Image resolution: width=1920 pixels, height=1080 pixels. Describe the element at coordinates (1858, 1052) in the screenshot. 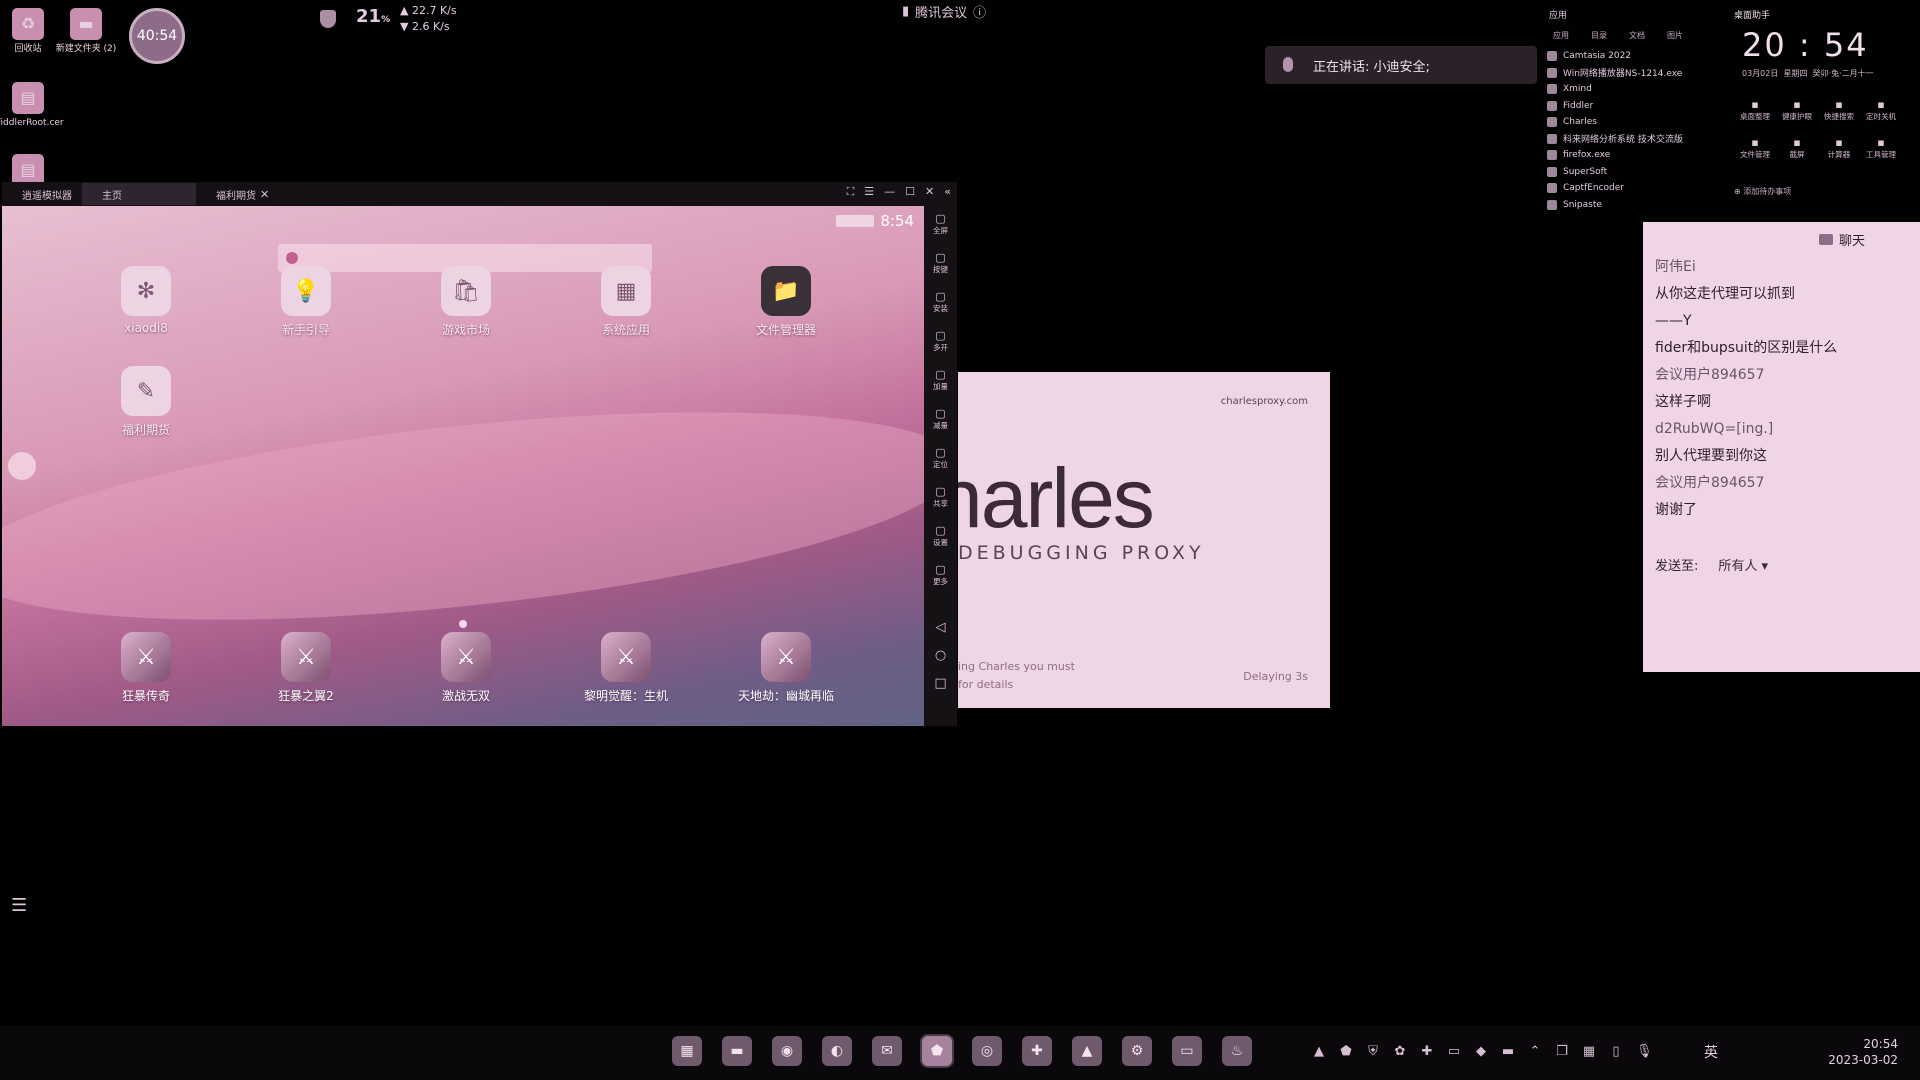

I see `taskbar-clock: 20:54 2023-03-02` at that location.